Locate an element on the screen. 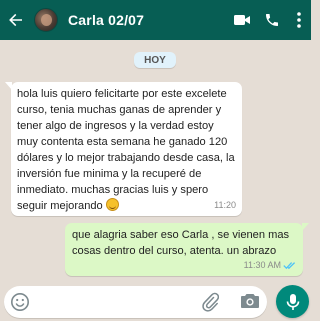 The width and height of the screenshot is (320, 321). message-composer is located at coordinates (135, 302).